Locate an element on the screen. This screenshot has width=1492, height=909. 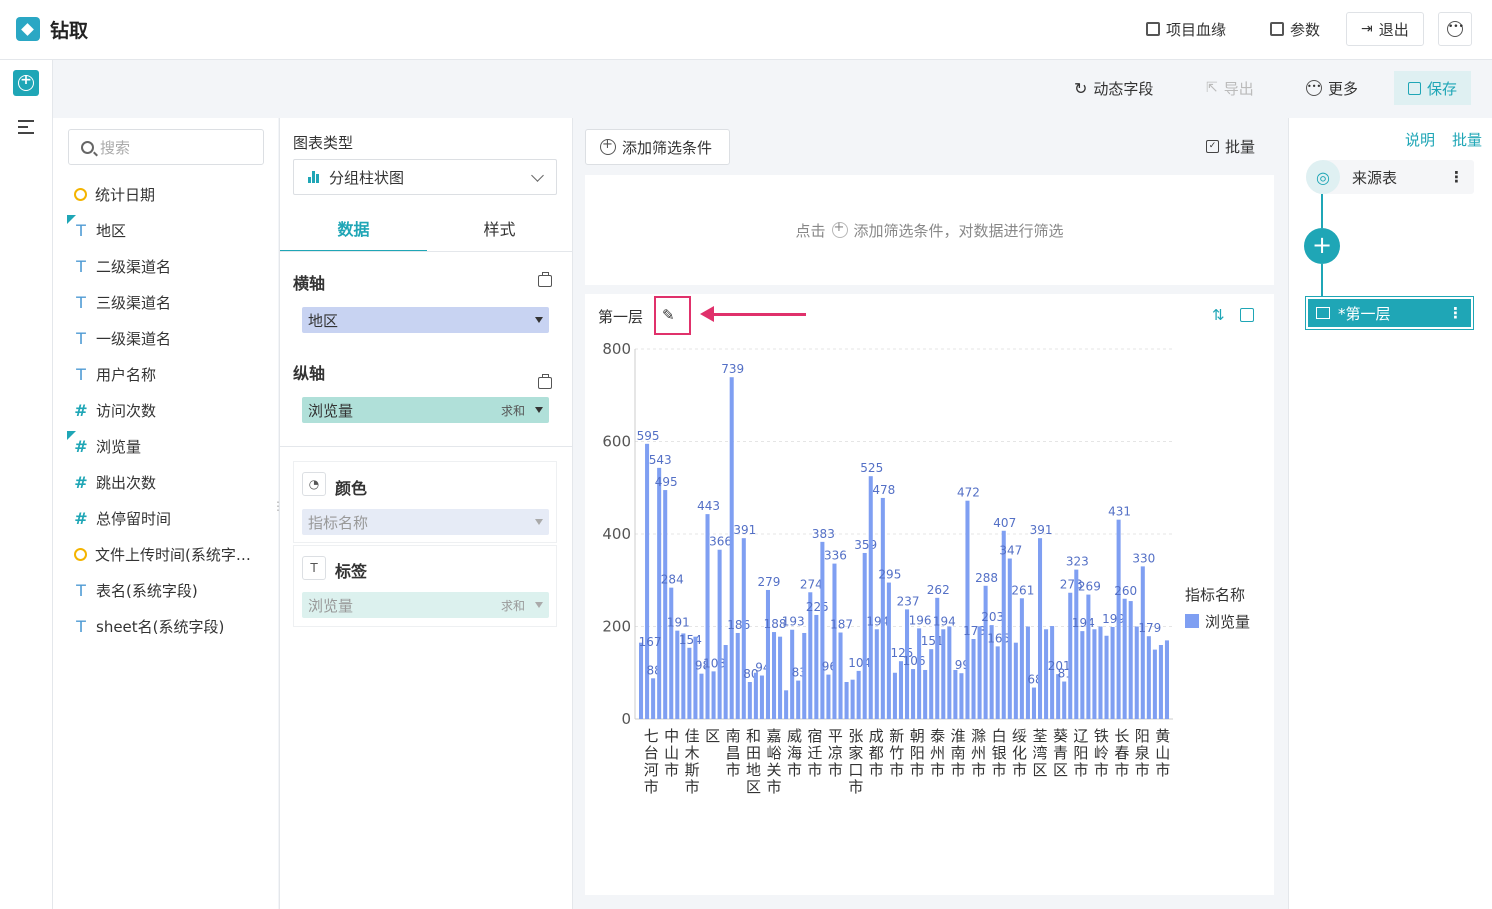
legend-title: 指标名称 is located at coordinates (1215, 595).